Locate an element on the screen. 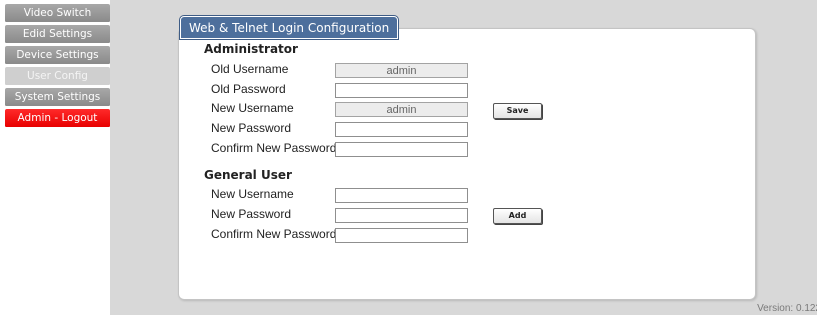 Image resolution: width=817 pixels, height=315 pixels. admin-old-password-label: Old Password is located at coordinates (248, 89).